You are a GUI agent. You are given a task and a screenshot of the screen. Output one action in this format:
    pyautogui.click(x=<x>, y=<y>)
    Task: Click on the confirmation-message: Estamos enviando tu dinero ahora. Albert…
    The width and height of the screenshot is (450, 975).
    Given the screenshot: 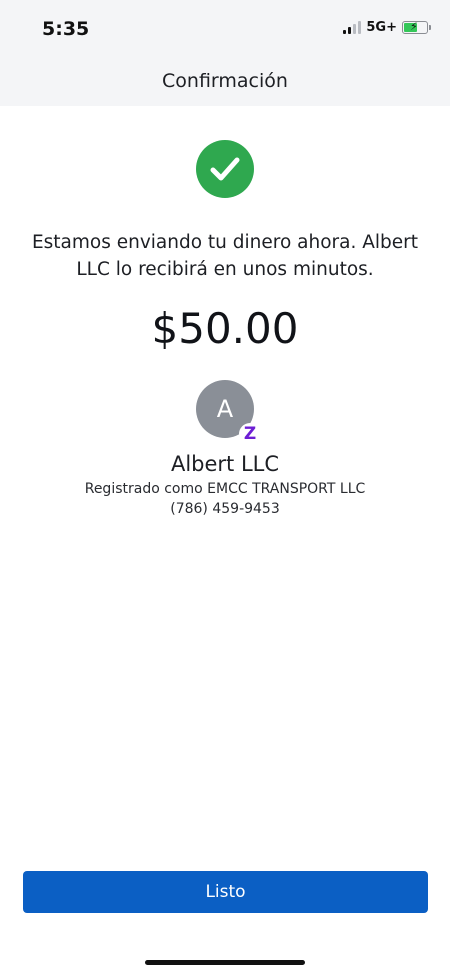 What is the action you would take?
    pyautogui.click(x=225, y=256)
    